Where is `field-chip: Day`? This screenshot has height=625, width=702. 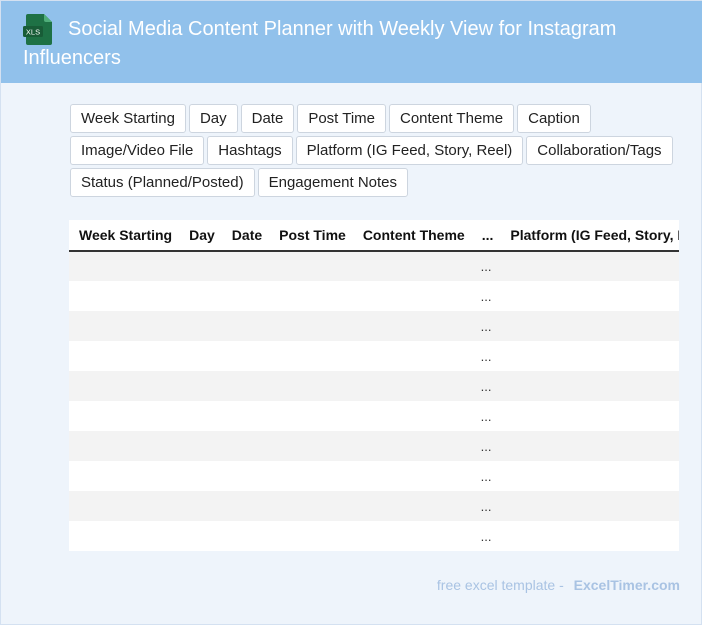
field-chip: Day is located at coordinates (213, 118).